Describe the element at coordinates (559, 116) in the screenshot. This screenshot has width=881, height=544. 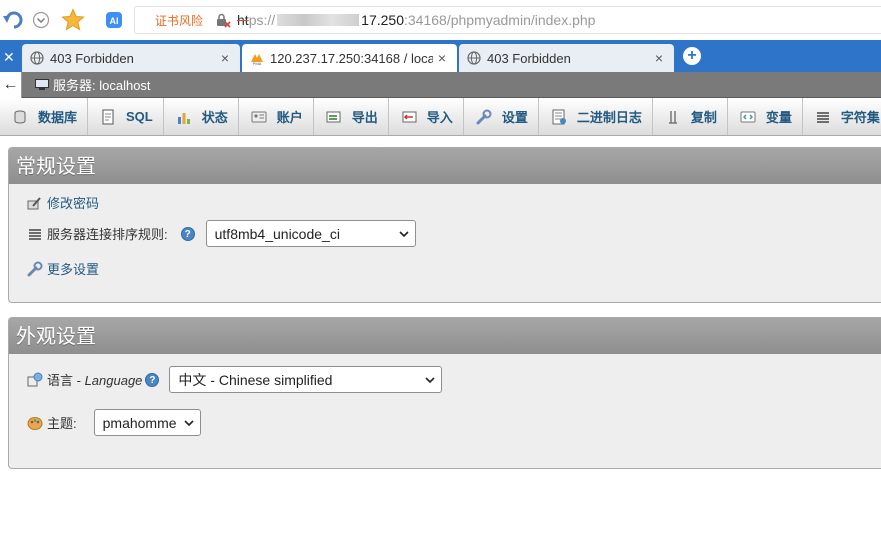
I see `binlog-icon` at that location.